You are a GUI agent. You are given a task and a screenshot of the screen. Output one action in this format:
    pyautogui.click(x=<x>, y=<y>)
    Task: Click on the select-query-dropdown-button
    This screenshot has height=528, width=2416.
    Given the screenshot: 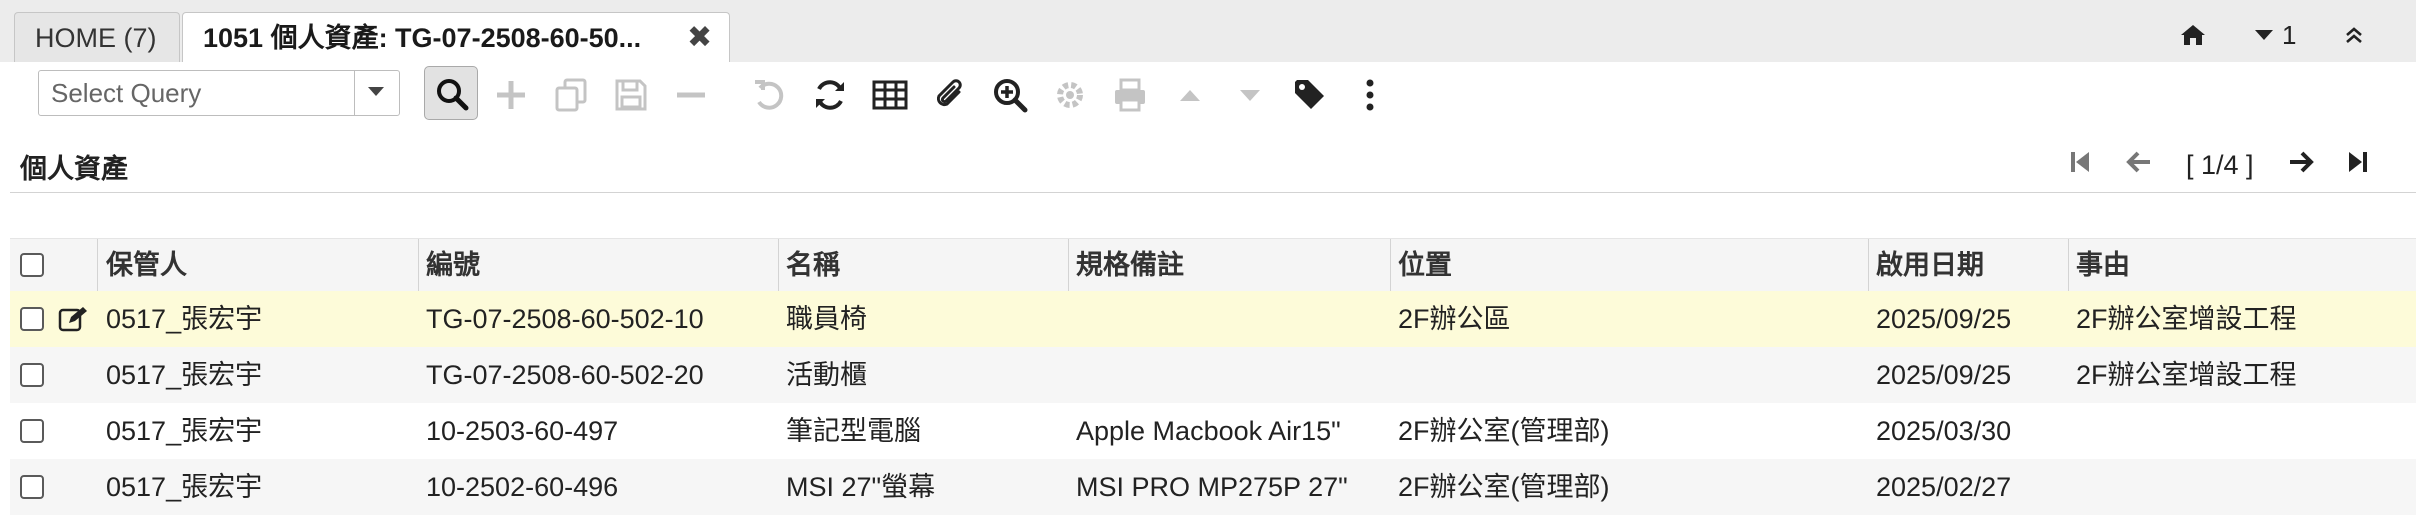 What is the action you would take?
    pyautogui.click(x=376, y=93)
    